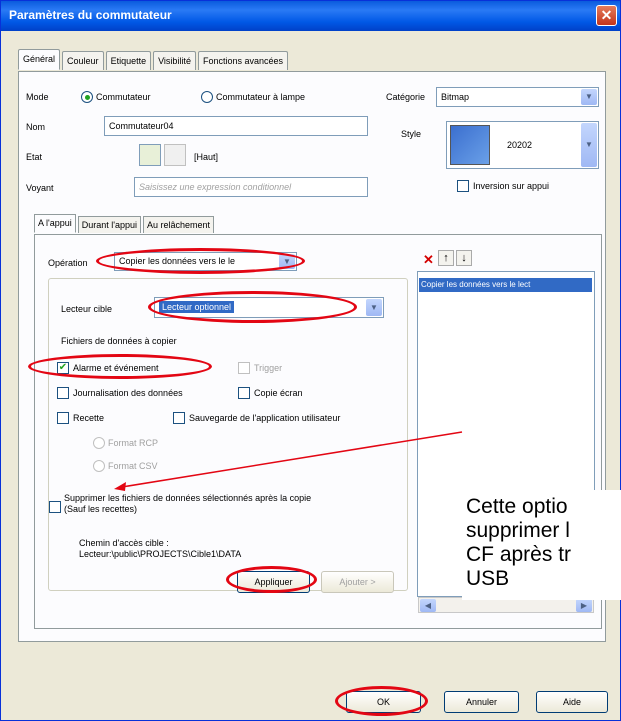 This screenshot has height=721, width=621. What do you see at coordinates (39, 59) in the screenshot?
I see `tab-general: Général` at bounding box center [39, 59].